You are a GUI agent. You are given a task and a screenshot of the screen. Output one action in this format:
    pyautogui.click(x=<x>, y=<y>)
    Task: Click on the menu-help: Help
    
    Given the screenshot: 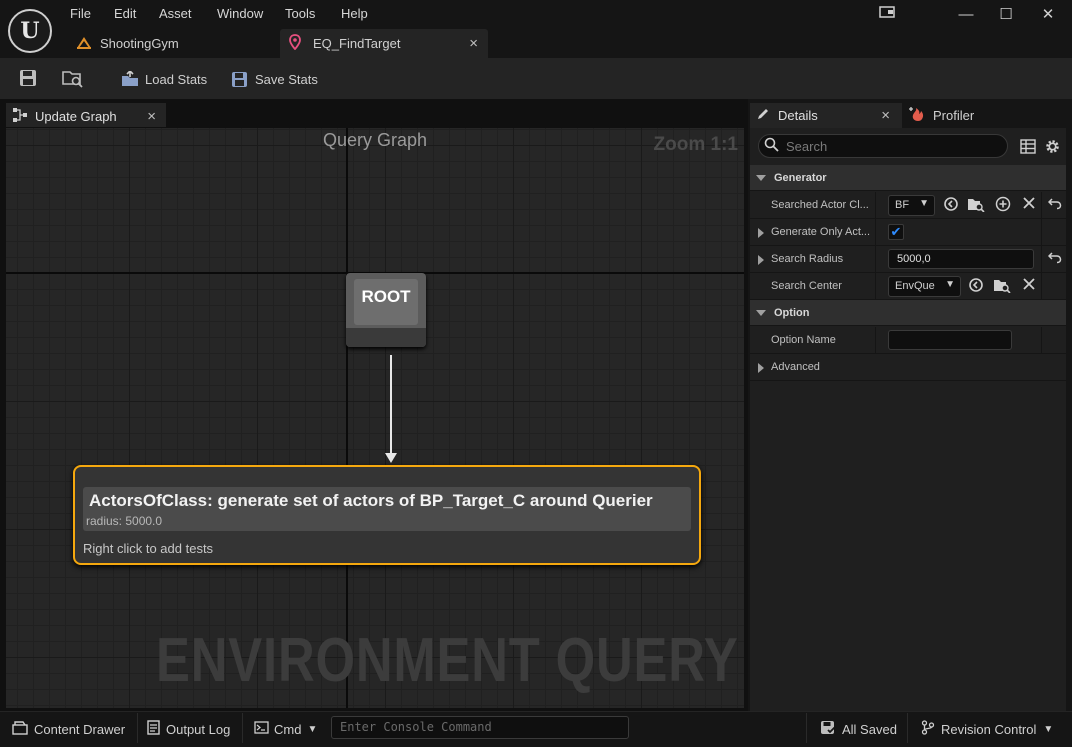 What is the action you would take?
    pyautogui.click(x=354, y=15)
    